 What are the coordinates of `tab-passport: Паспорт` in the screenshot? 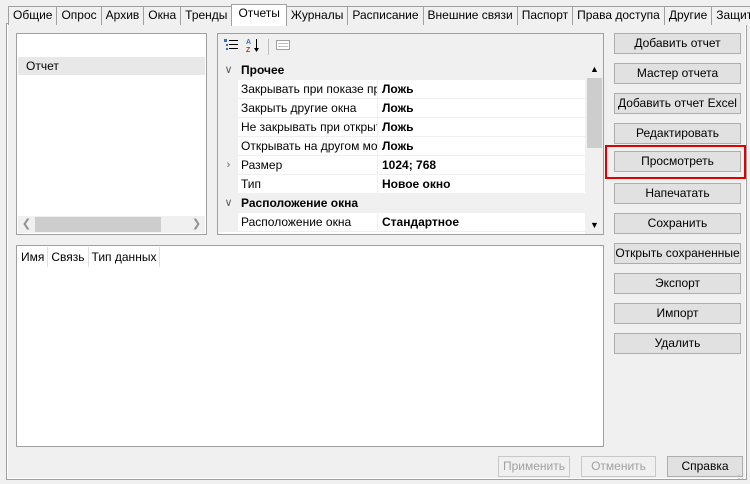 It's located at (545, 15).